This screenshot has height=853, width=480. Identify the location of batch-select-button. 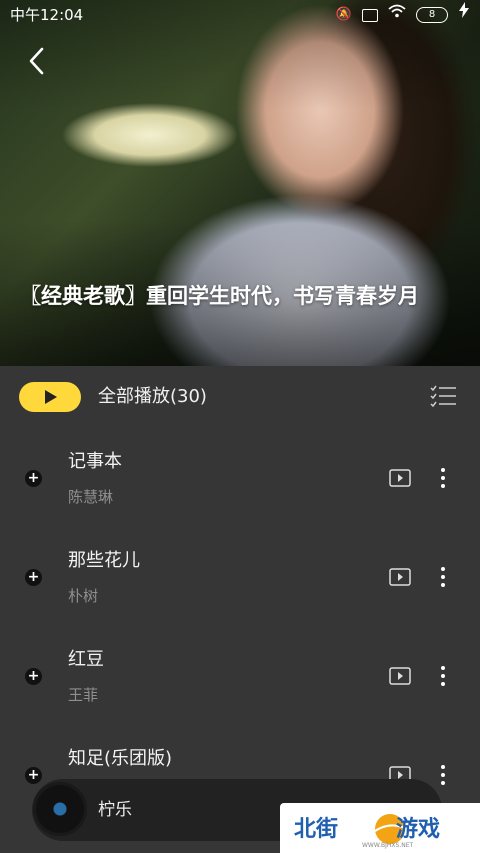
(443, 397).